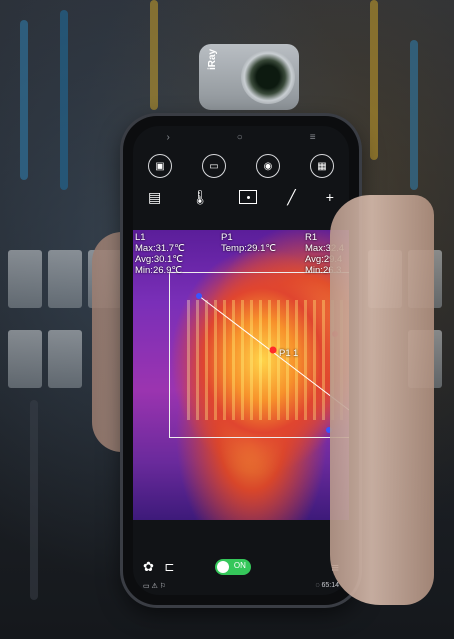 This screenshot has width=454, height=639. Describe the element at coordinates (327, 585) in the screenshot. I see `status-right: ◌ 65:14` at that location.